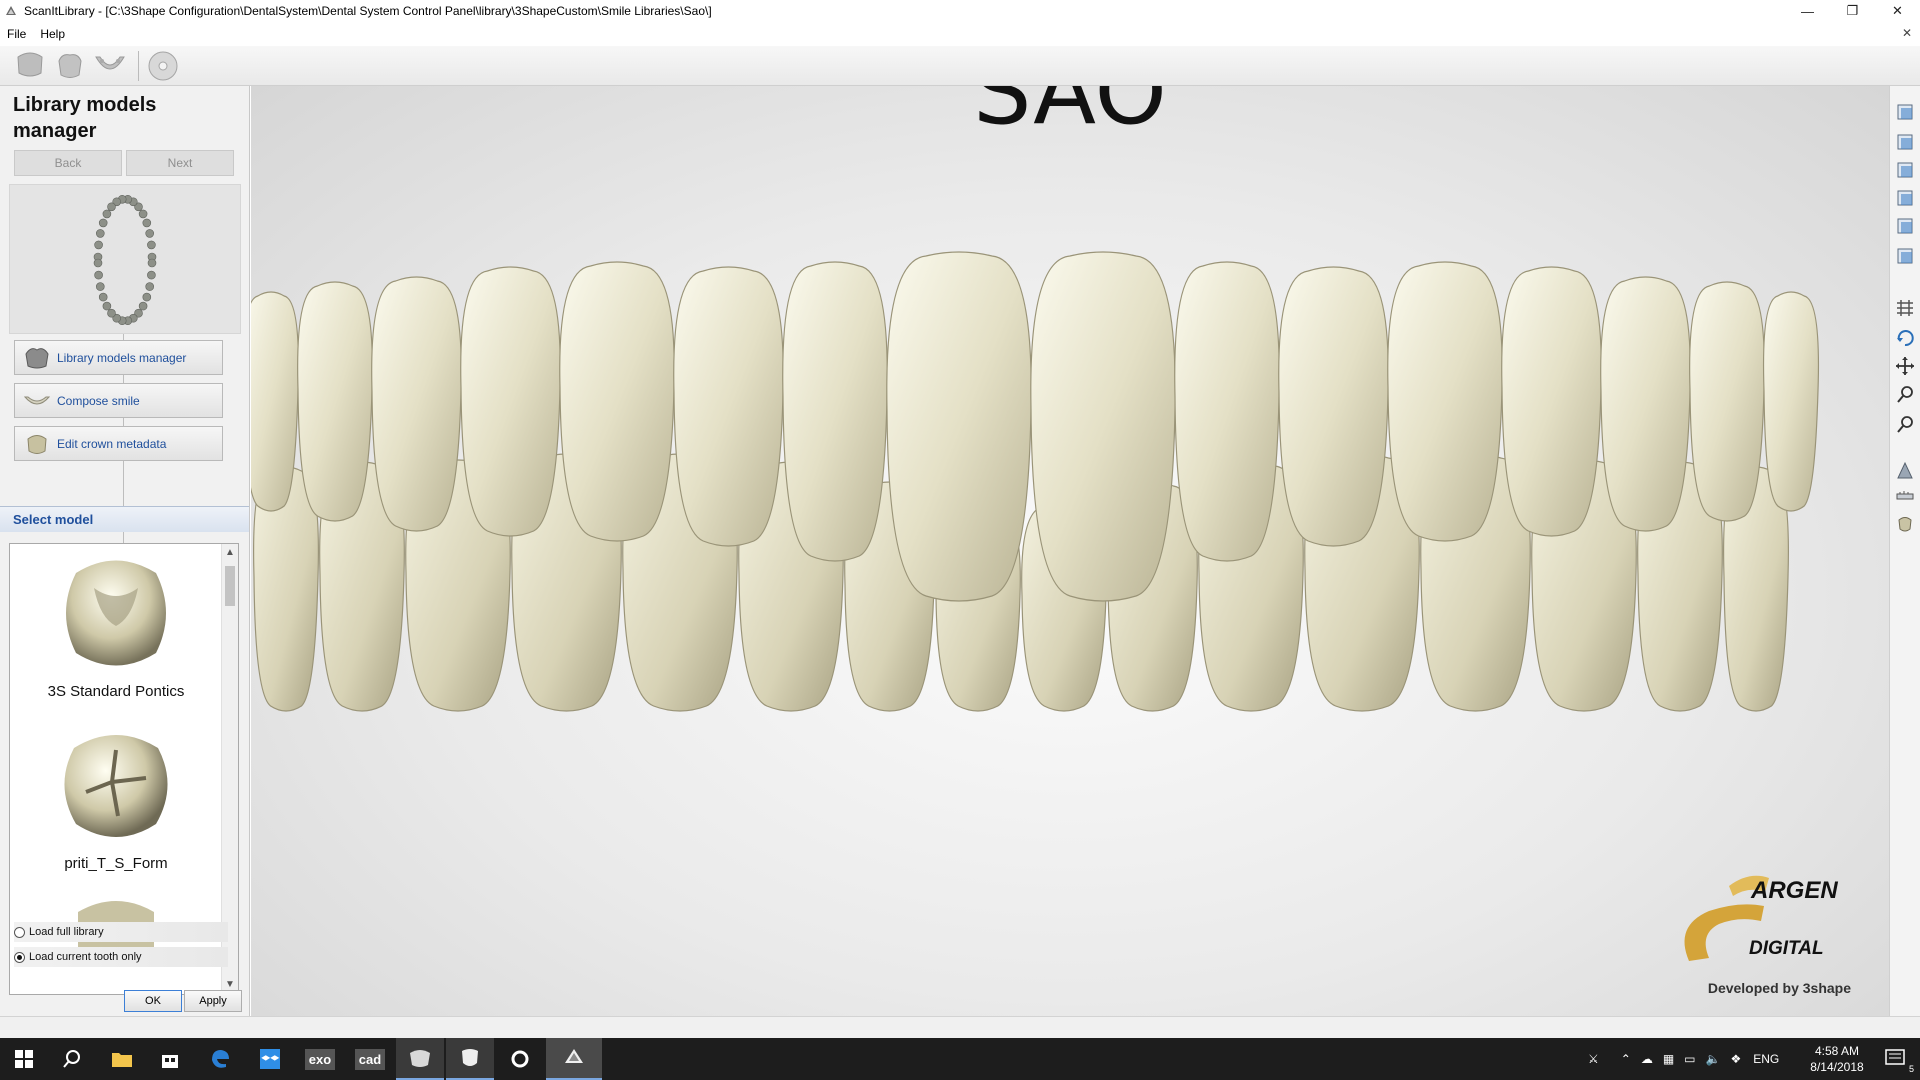 Image resolution: width=1920 pixels, height=1080 pixels. Describe the element at coordinates (37, 357) in the screenshot. I see `tooth-icon` at that location.